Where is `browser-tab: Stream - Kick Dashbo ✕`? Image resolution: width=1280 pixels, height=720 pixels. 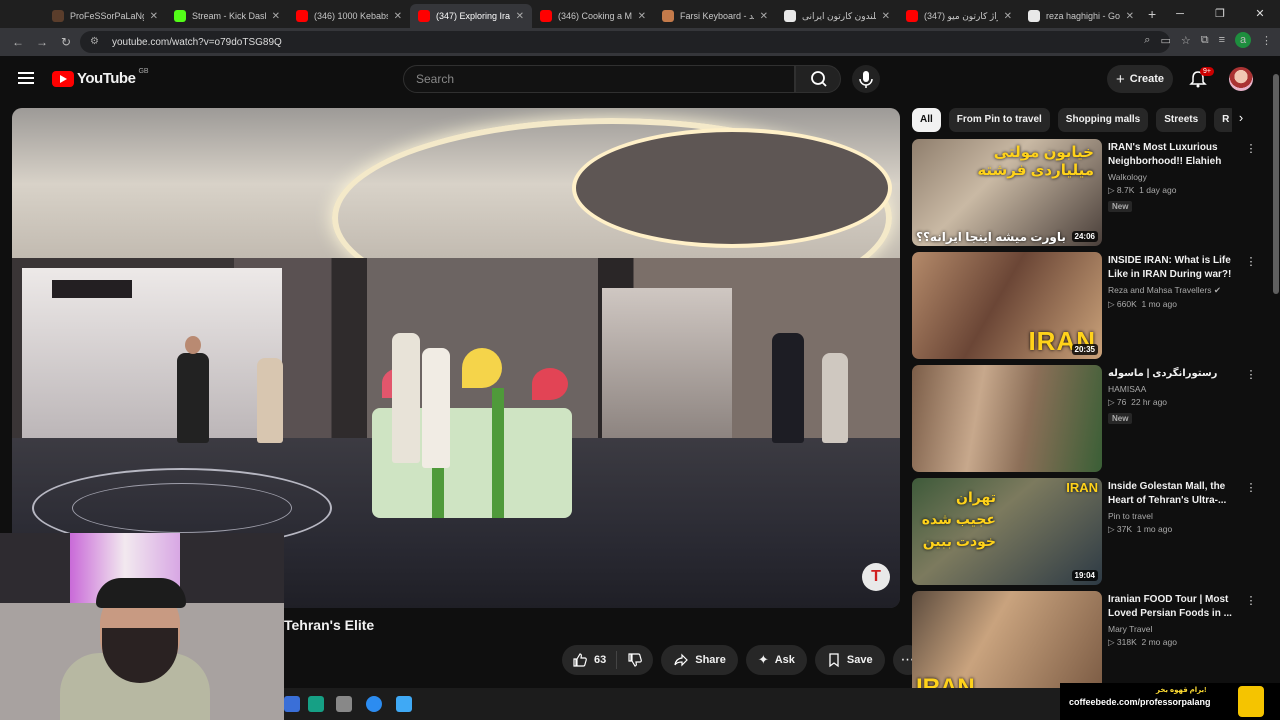
browser-tab: Stream - Kick Dashbo ✕ is located at coordinates (227, 16).